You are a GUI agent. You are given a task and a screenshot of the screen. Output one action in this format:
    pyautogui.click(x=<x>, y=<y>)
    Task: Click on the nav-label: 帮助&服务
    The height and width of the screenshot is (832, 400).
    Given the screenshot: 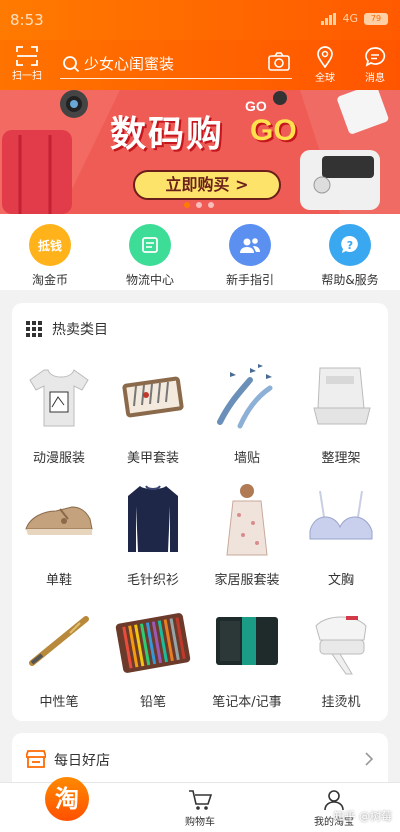 What is the action you would take?
    pyautogui.click(x=350, y=280)
    